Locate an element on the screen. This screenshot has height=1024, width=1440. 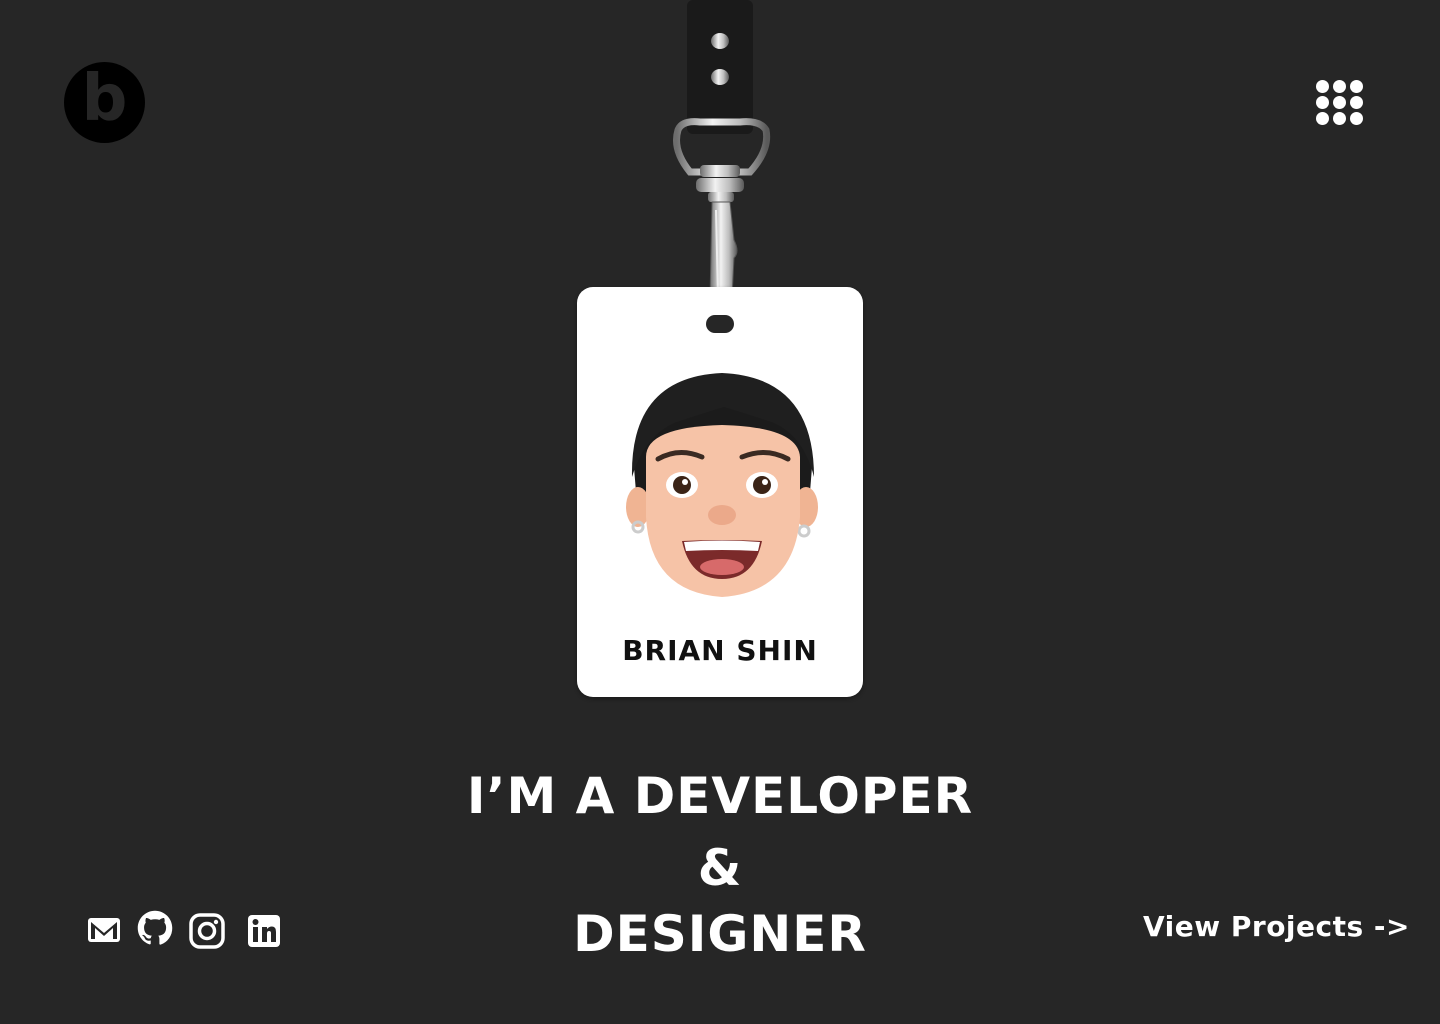
id-badge: BRIAN SHIN is located at coordinates (720, 492).